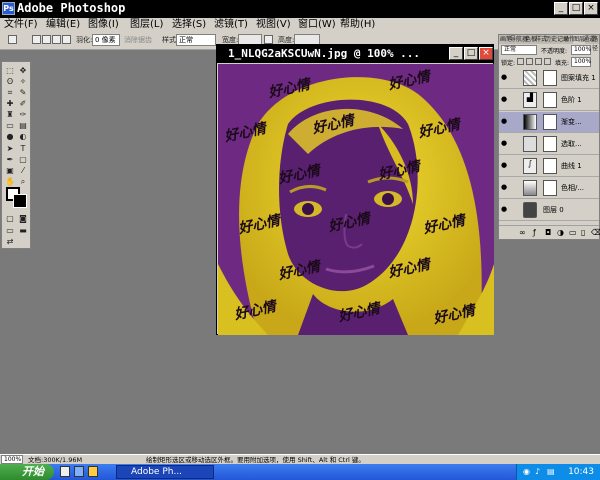 This screenshot has width=600, height=480. I want to click on zoom-input: 100%, so click(12, 459).